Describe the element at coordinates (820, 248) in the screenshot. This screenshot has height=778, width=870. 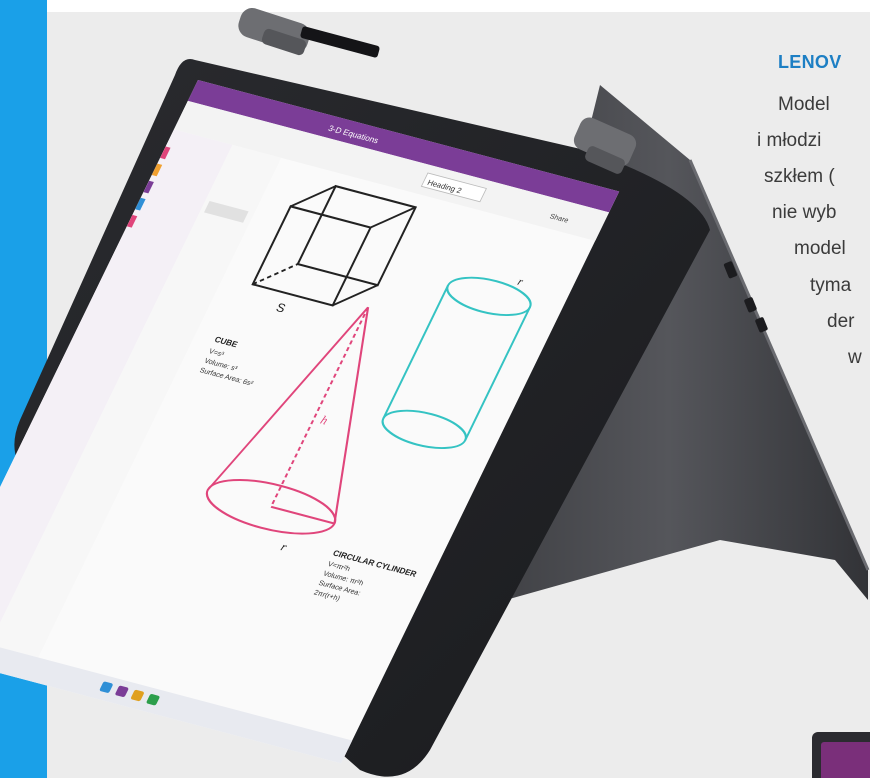
I see `article-line-5: model` at that location.